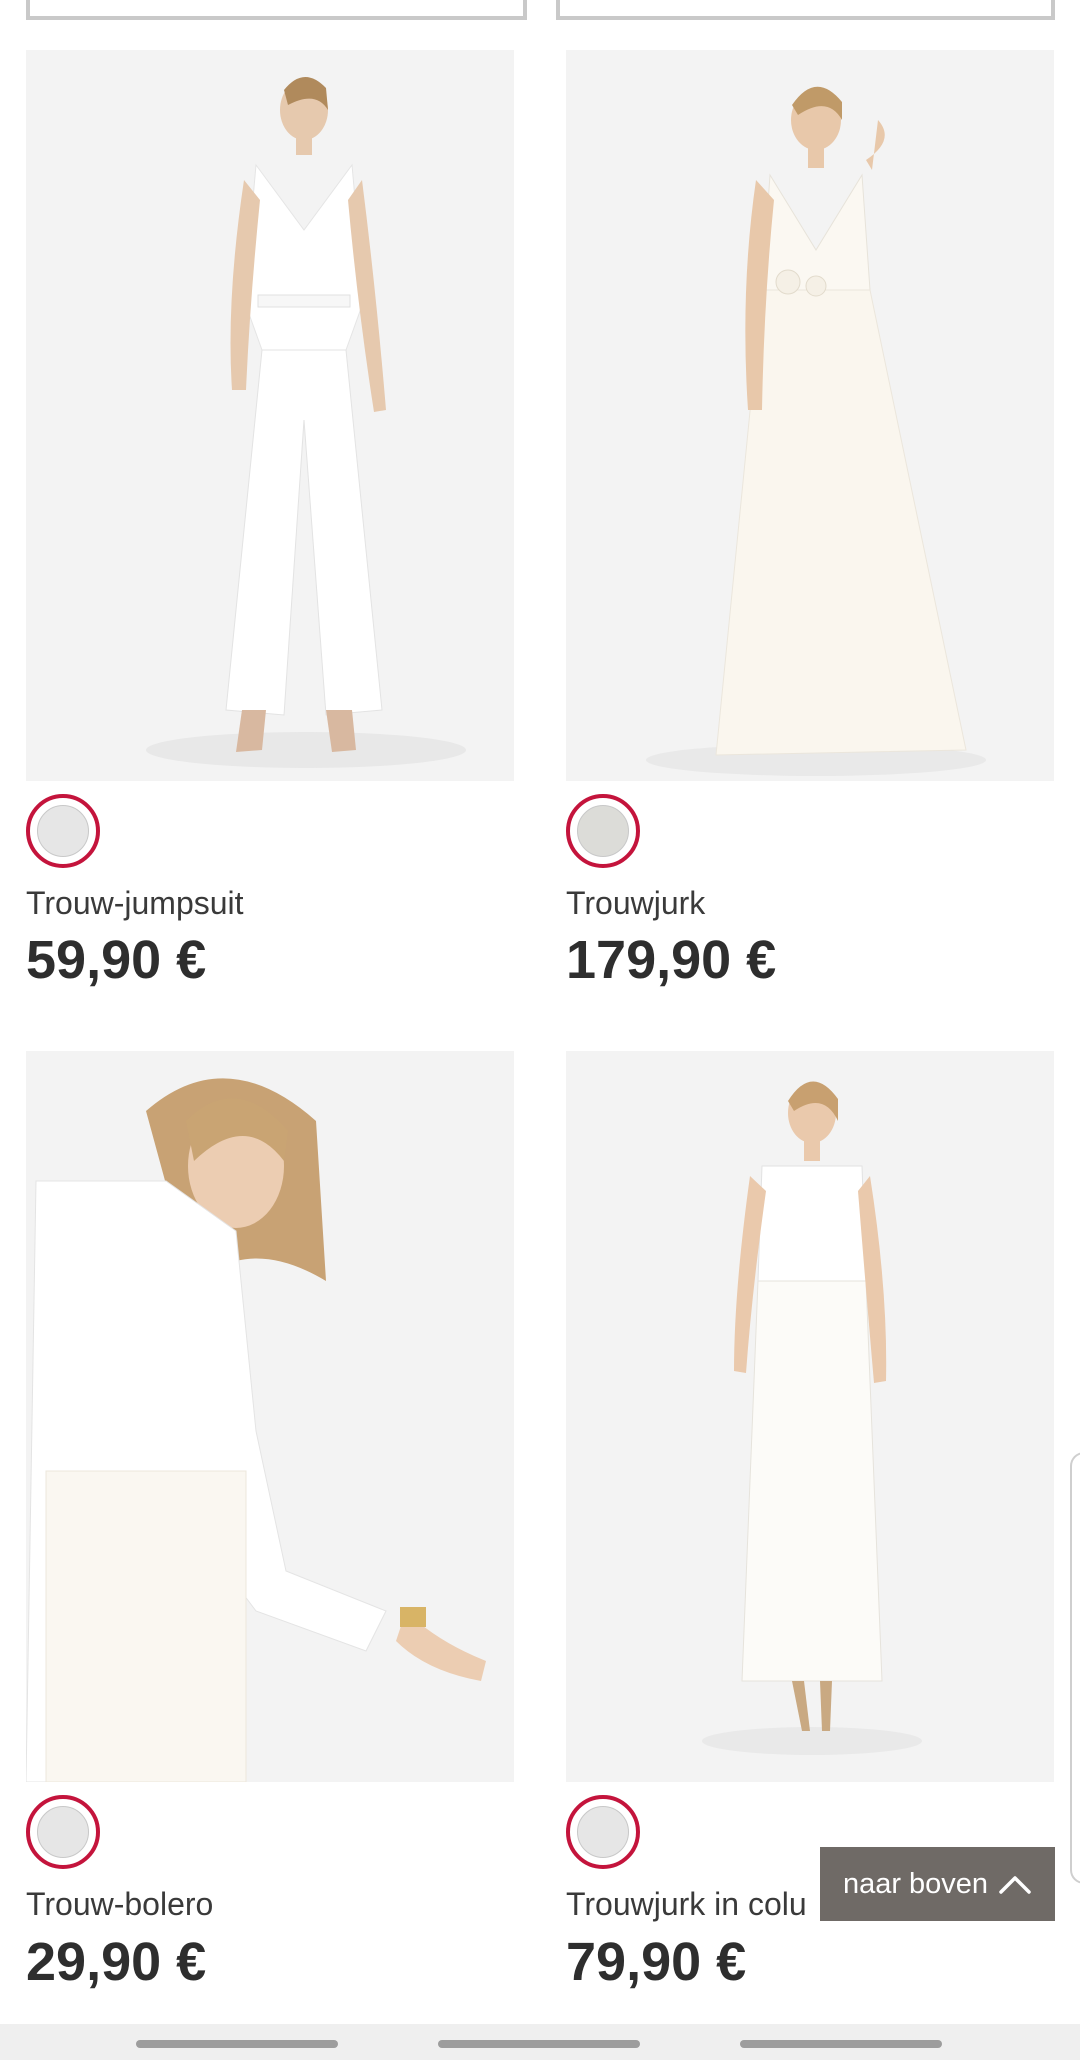 This screenshot has height=2060, width=1080. I want to click on back-to-top-button: naar boven, so click(937, 1884).